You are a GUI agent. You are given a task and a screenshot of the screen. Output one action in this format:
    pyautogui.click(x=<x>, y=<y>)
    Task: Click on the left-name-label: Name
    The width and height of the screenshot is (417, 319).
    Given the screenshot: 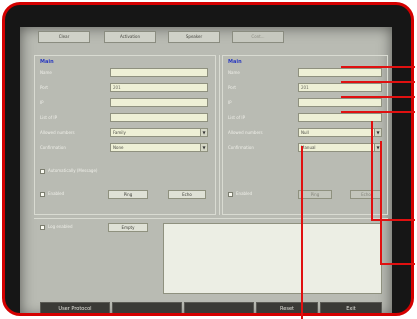 What is the action you would take?
    pyautogui.click(x=46, y=72)
    